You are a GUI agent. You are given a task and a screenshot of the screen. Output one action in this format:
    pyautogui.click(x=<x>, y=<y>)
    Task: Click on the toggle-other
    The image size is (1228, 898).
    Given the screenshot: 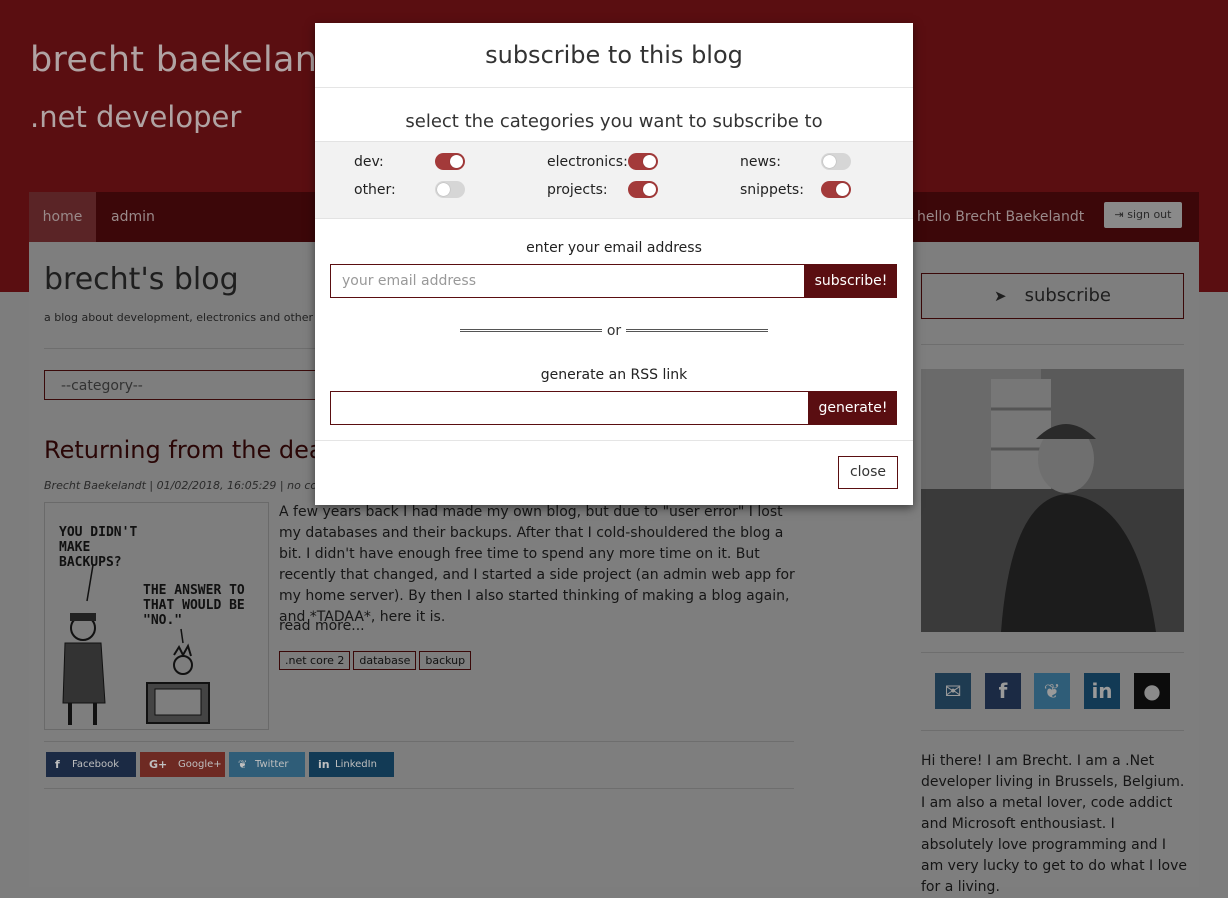 What is the action you would take?
    pyautogui.click(x=450, y=189)
    